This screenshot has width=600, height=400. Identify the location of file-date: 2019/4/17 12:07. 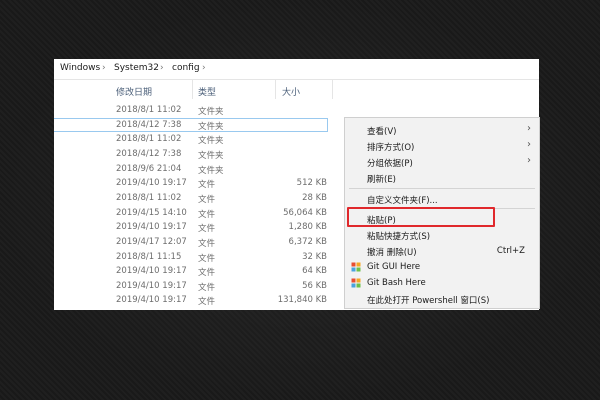
(151, 241).